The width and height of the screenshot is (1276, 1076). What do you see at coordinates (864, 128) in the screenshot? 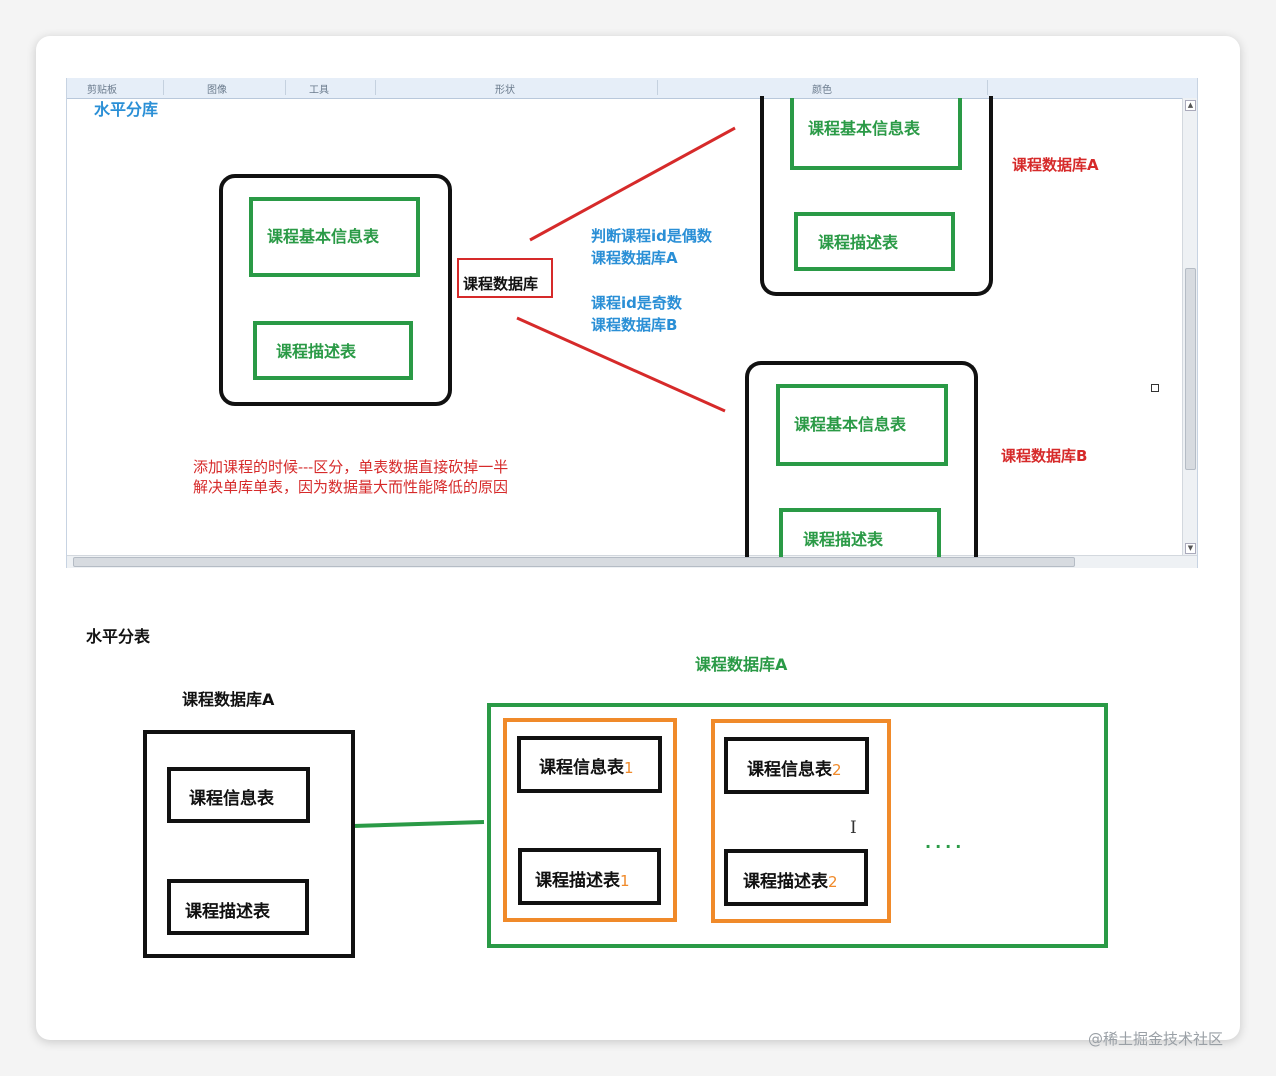
I see `db-a-table-basic-label: 课程基本信息表` at bounding box center [864, 128].